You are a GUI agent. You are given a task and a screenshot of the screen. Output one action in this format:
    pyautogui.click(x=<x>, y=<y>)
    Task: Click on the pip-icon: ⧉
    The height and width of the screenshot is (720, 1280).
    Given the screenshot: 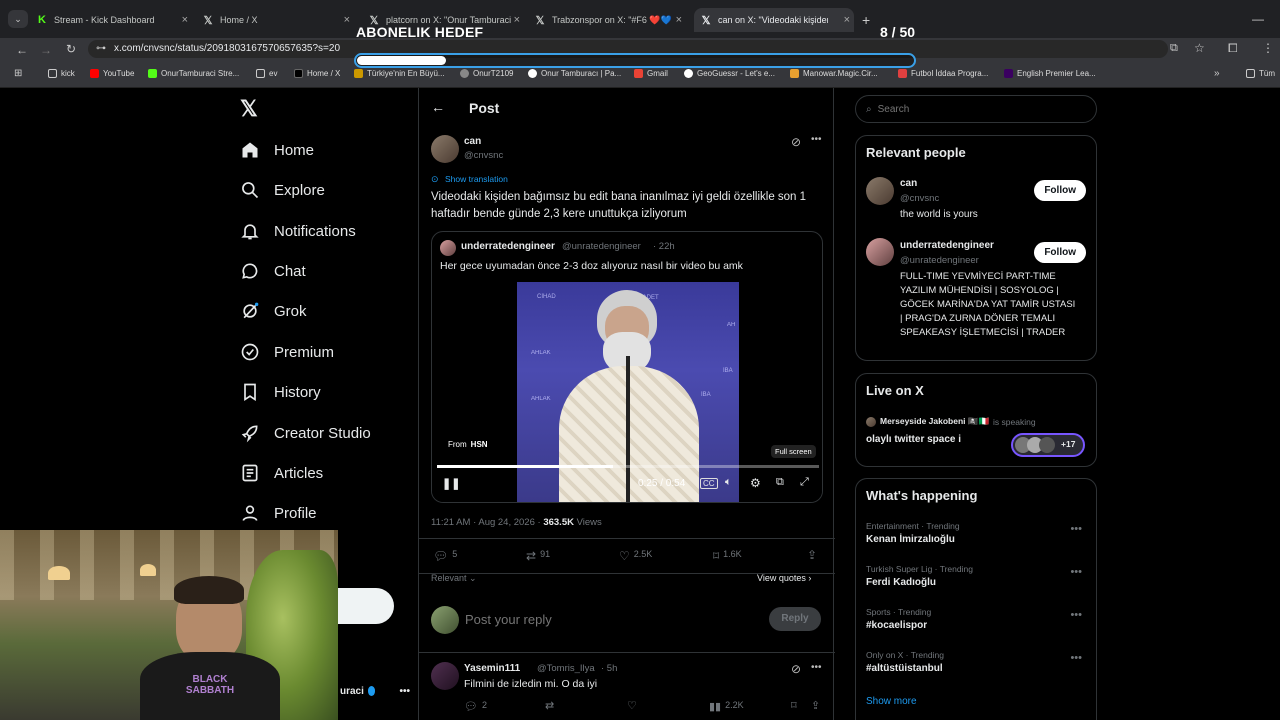 What is the action you would take?
    pyautogui.click(x=780, y=482)
    